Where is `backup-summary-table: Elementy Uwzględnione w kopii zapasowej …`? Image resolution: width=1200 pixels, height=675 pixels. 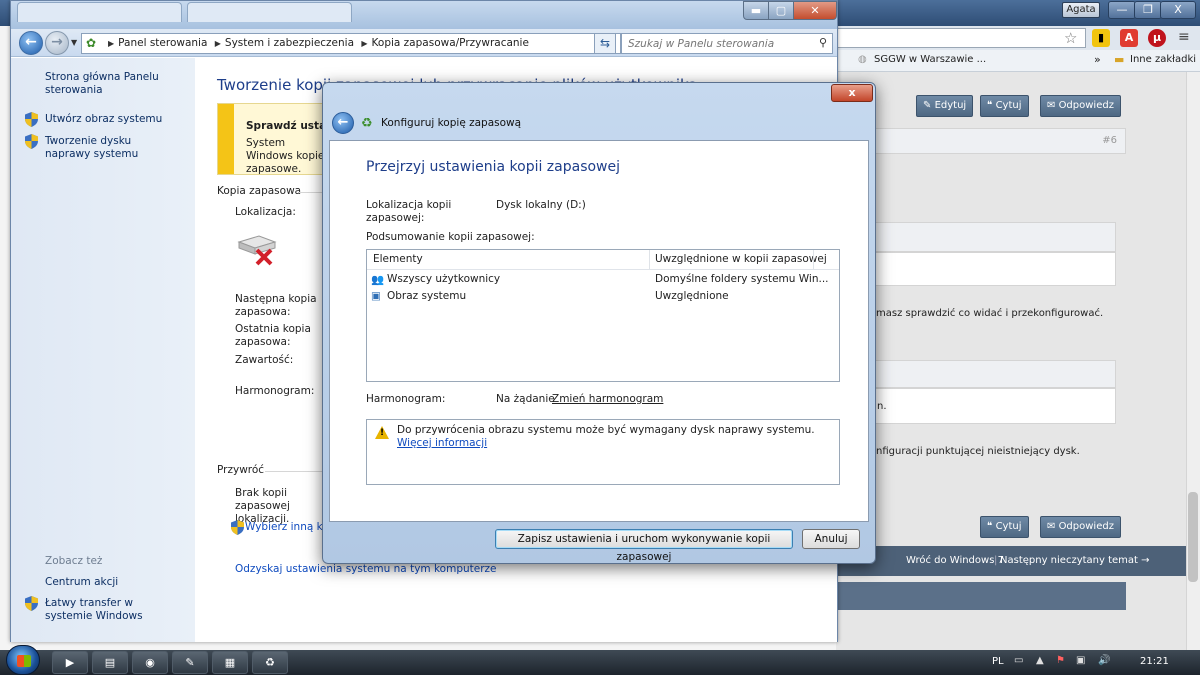 backup-summary-table: Elementy Uwzględnione w kopii zapasowej … is located at coordinates (603, 315).